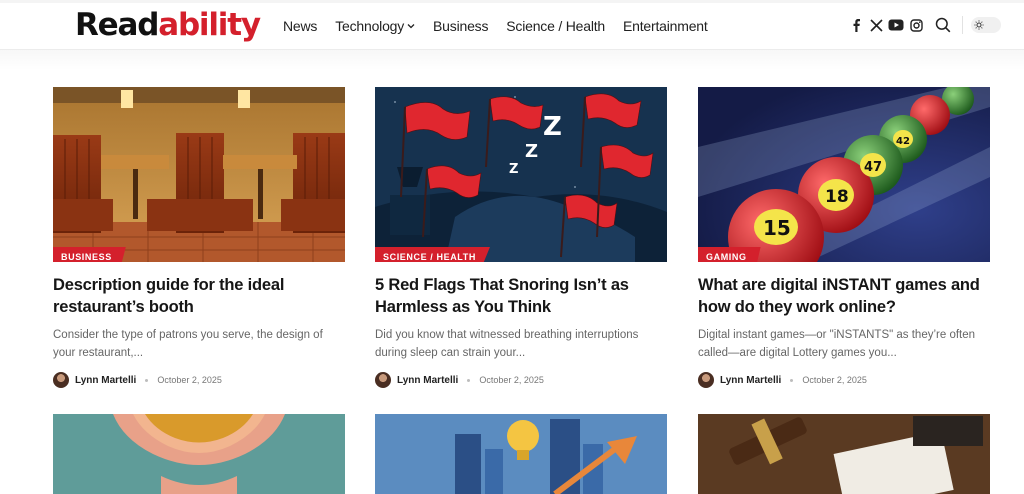 The width and height of the screenshot is (1024, 494). What do you see at coordinates (209, 25) in the screenshot?
I see `logo-text-ability: ability` at bounding box center [209, 25].